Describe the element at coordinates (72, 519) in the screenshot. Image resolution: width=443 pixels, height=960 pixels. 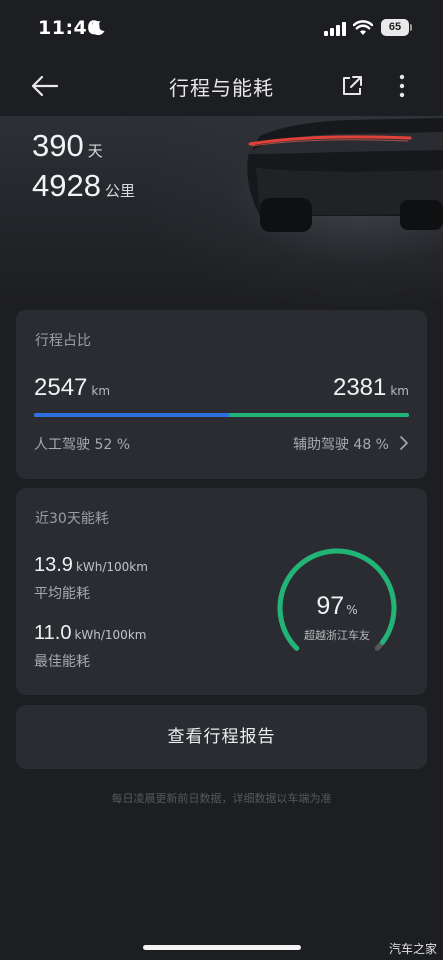
I see `energy-title: 近30天能耗` at that location.